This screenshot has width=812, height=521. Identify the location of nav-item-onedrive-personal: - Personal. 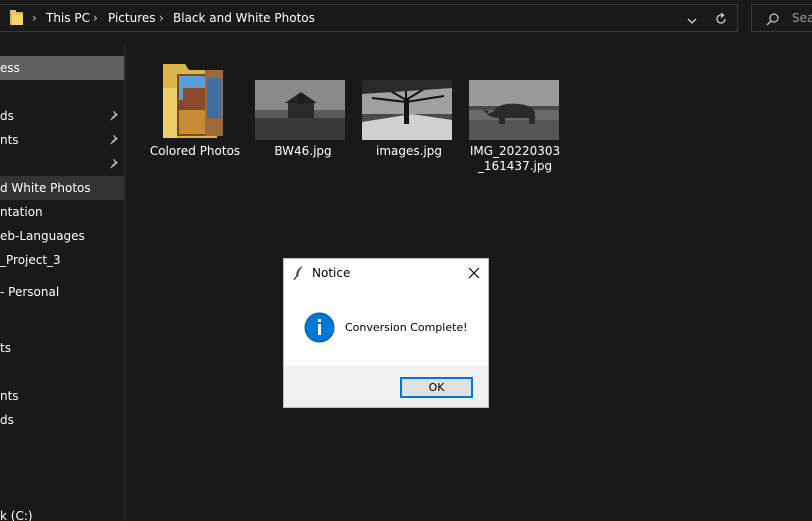
(62, 292).